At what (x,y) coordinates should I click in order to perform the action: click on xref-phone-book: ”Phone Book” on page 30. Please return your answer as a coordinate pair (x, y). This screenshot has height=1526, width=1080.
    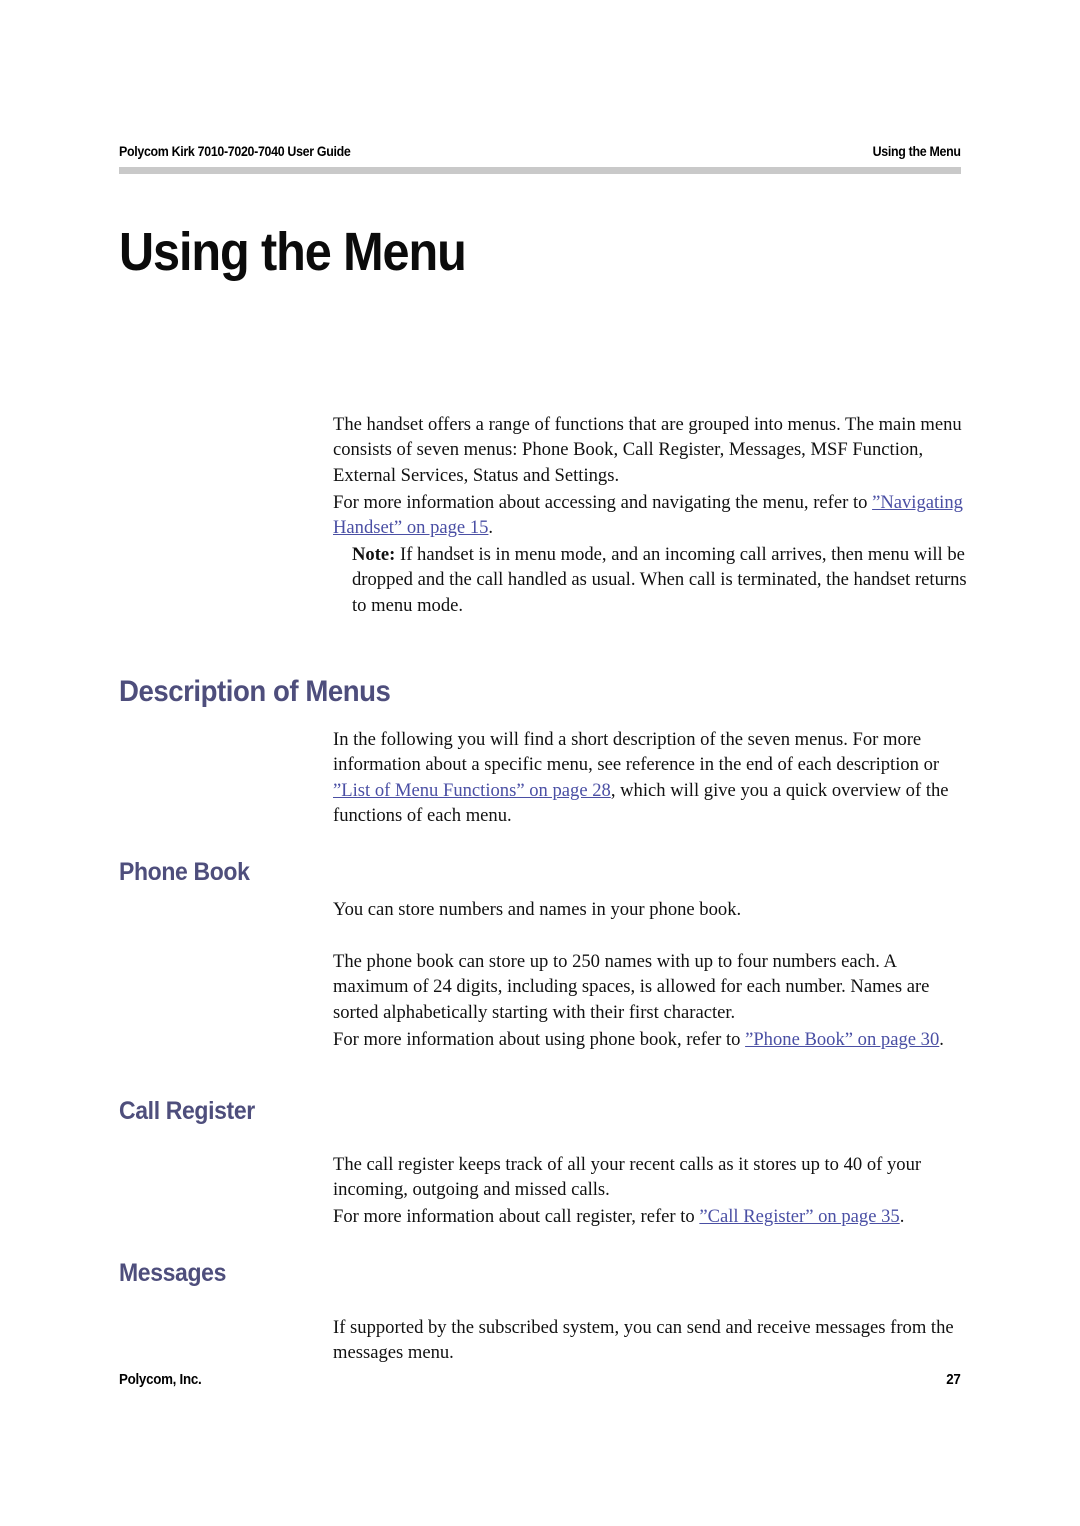
    Looking at the image, I should click on (842, 1039).